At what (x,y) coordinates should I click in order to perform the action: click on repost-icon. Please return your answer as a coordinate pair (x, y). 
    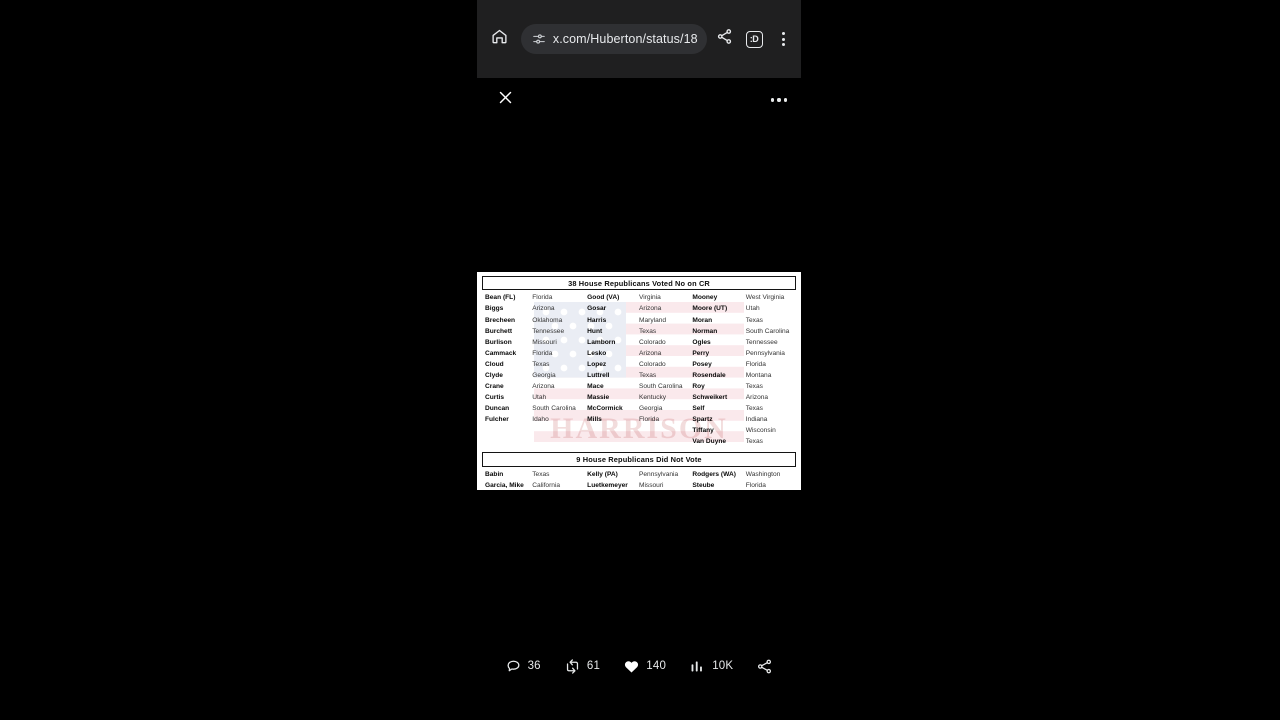
    Looking at the image, I should click on (572, 666).